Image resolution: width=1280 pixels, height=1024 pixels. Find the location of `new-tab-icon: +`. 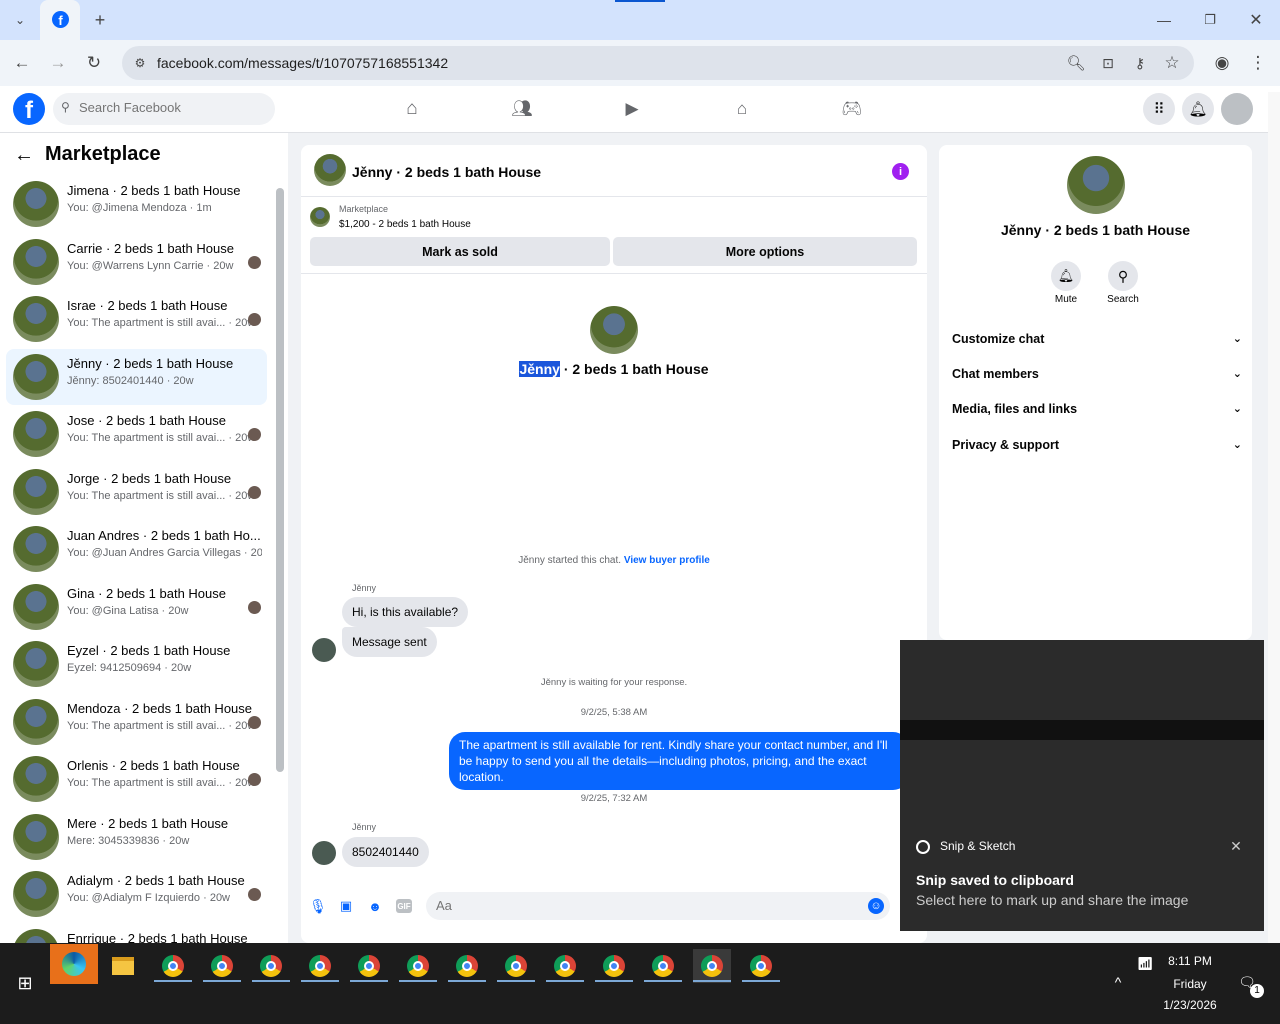

new-tab-icon: + is located at coordinates (100, 20).